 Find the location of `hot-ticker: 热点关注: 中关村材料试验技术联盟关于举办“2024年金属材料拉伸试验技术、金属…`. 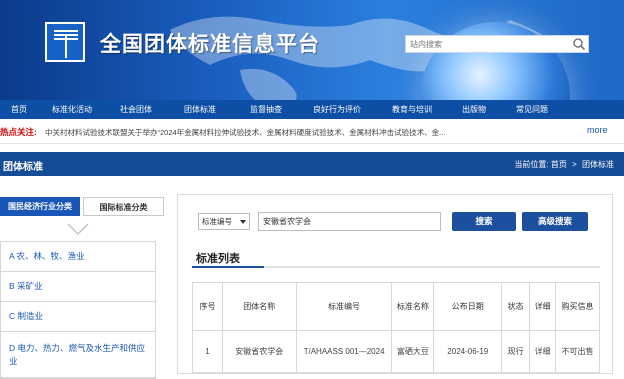

hot-ticker: 热点关注: 中关村材料试验技术联盟关于举办“2024年金属材料拉伸试验技术、金属… is located at coordinates (312, 131).